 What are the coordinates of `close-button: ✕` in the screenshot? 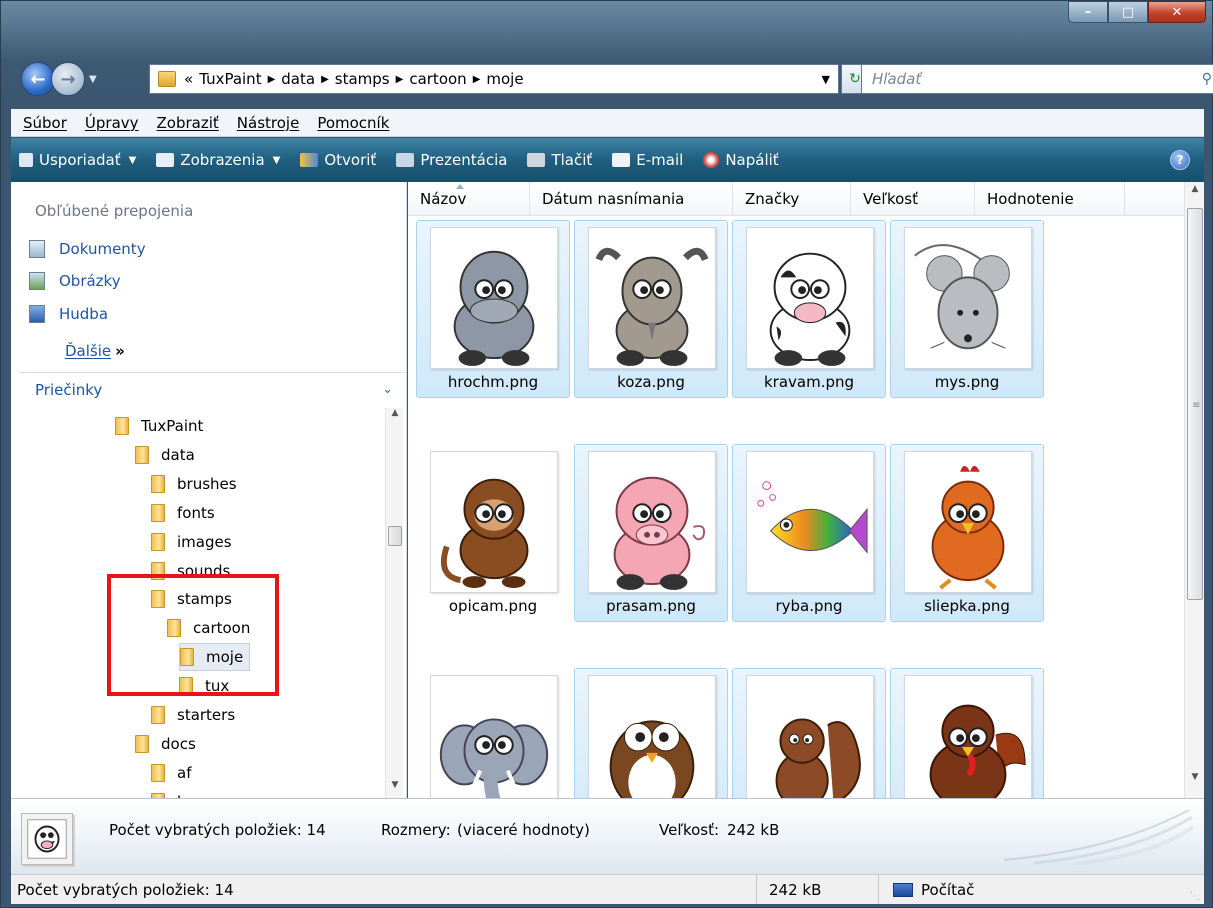 It's located at (1177, 12).